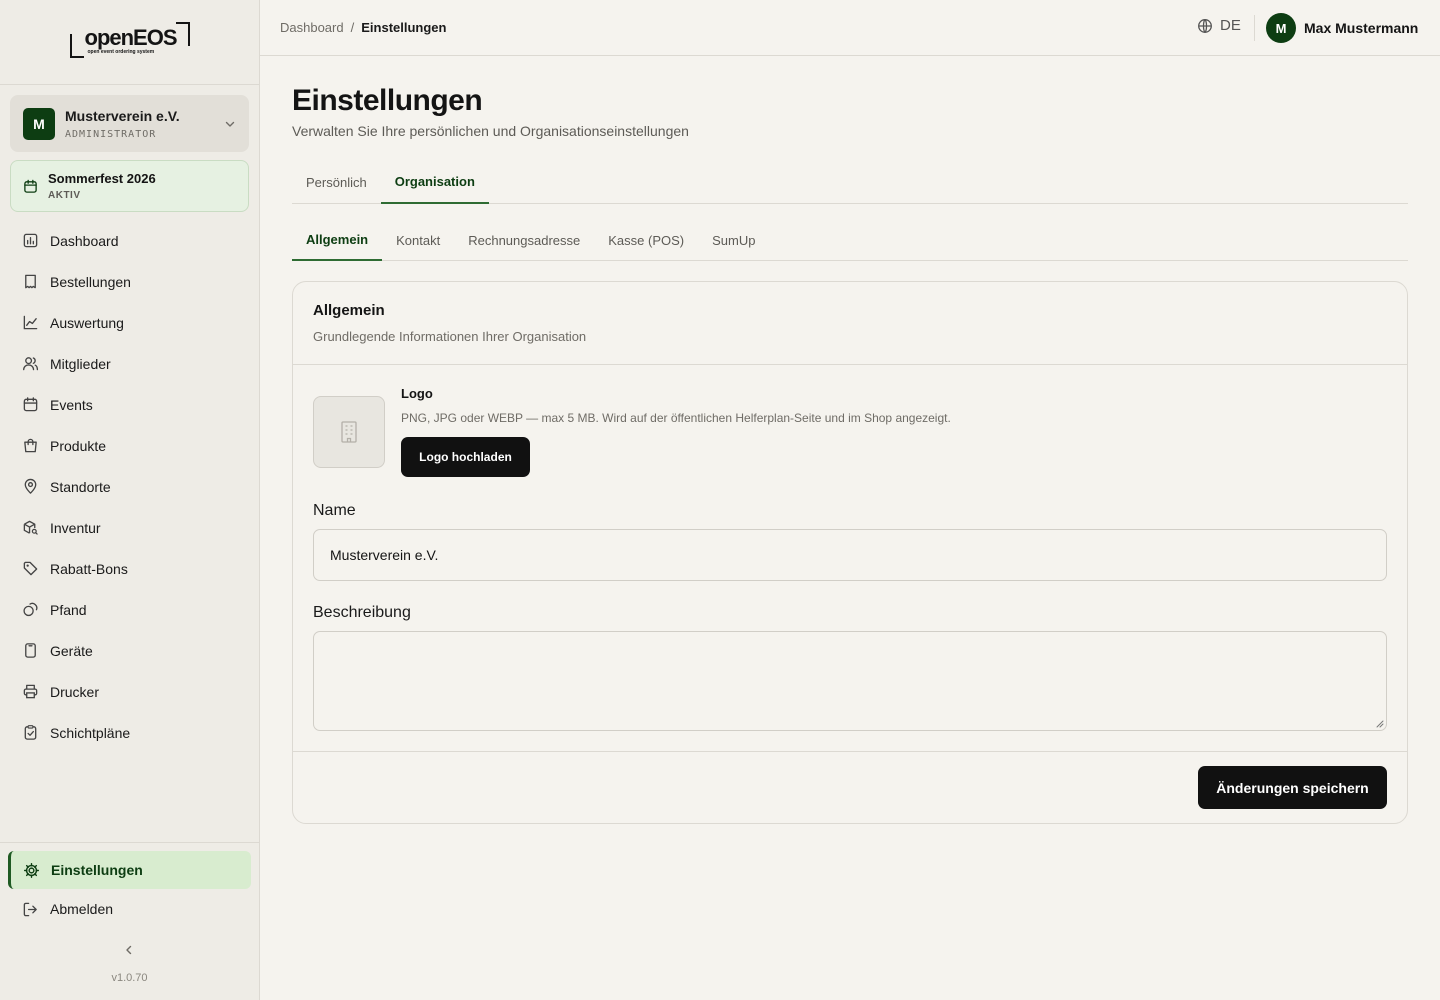 The height and width of the screenshot is (1000, 1440). What do you see at coordinates (122, 115) in the screenshot?
I see `org-name: Musterverein e.V.` at bounding box center [122, 115].